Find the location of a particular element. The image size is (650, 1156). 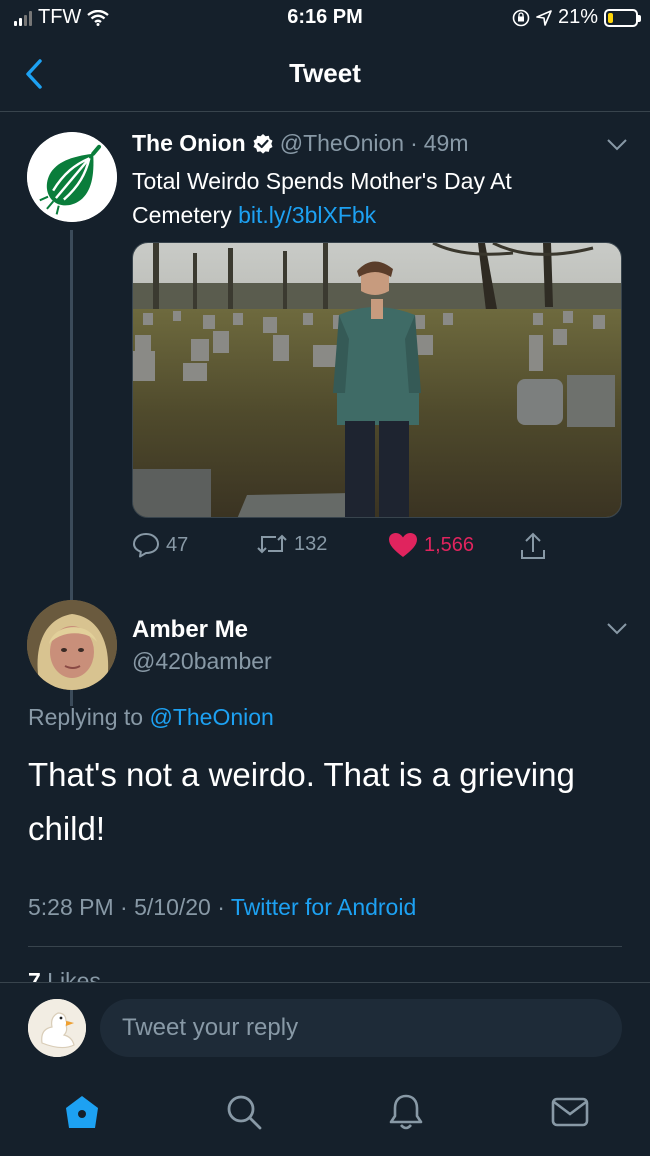

status-right: 21% is located at coordinates (576, 17).